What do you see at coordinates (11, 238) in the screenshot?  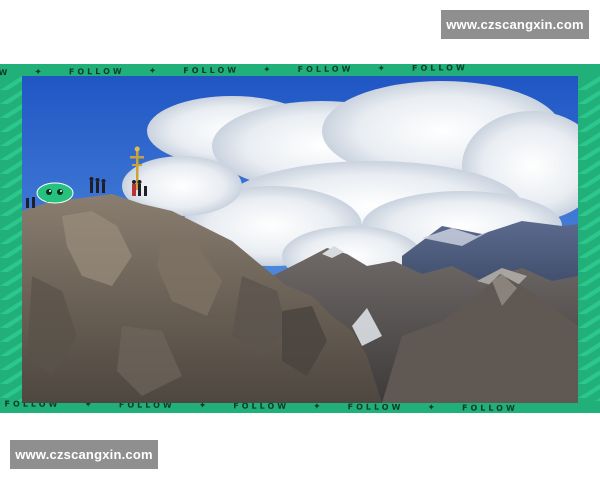 I see `left-stripe-pattern` at bounding box center [11, 238].